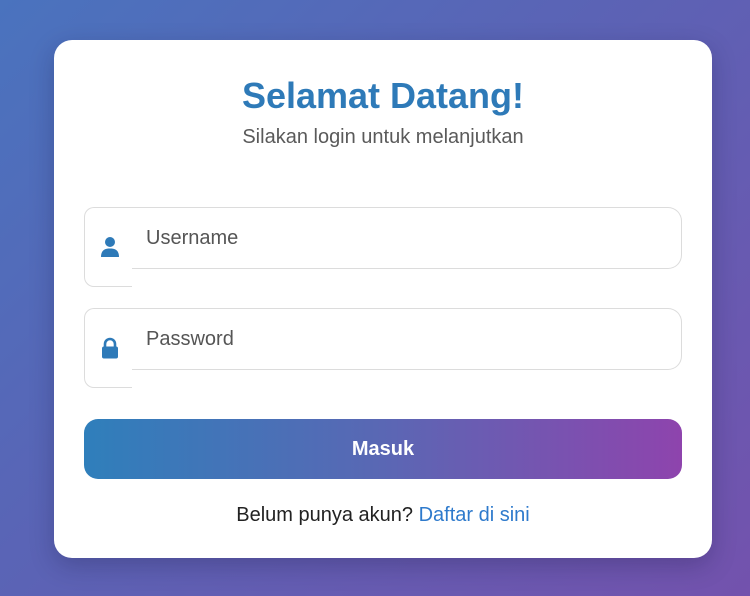  Describe the element at coordinates (383, 449) in the screenshot. I see `login-button: Masuk` at that location.